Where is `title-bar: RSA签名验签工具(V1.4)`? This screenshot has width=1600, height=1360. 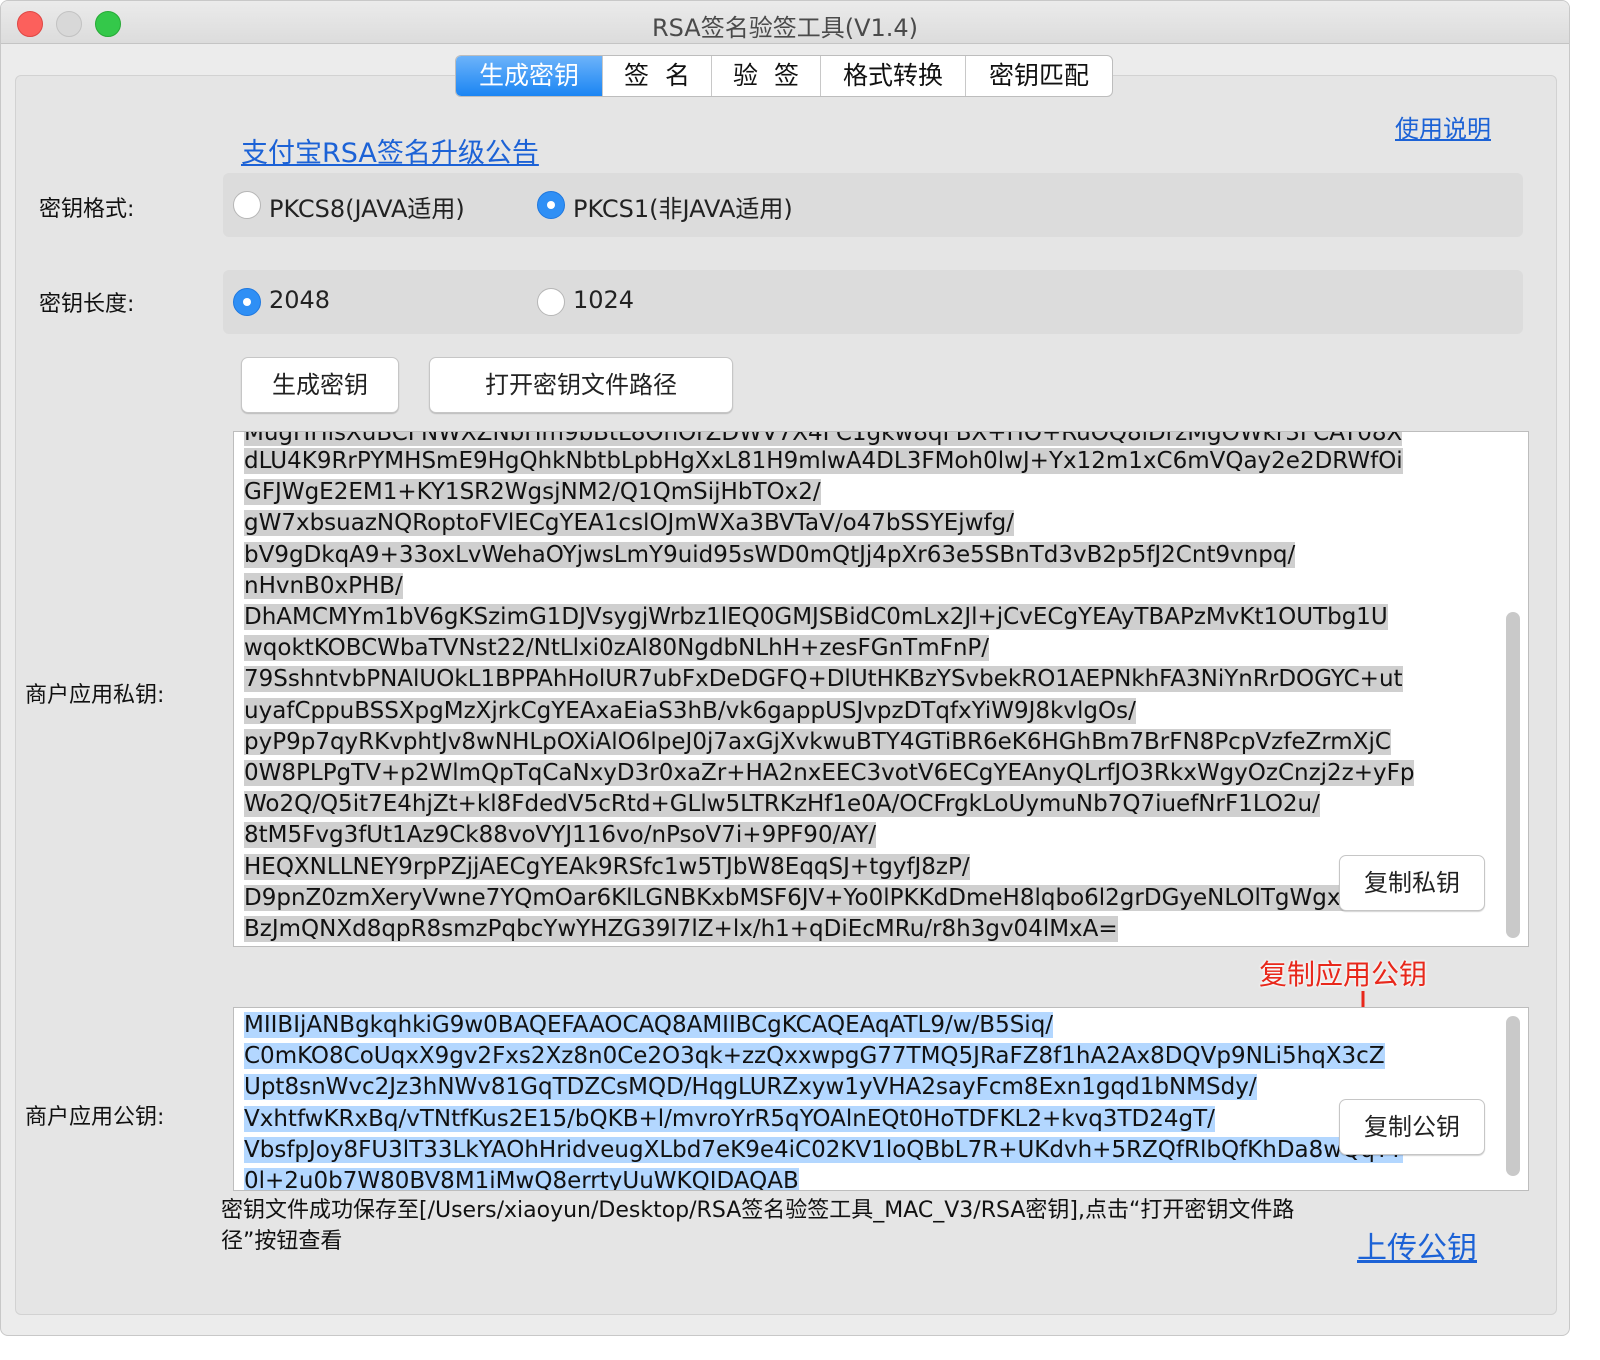 title-bar: RSA签名验签工具(V1.4) is located at coordinates (785, 22).